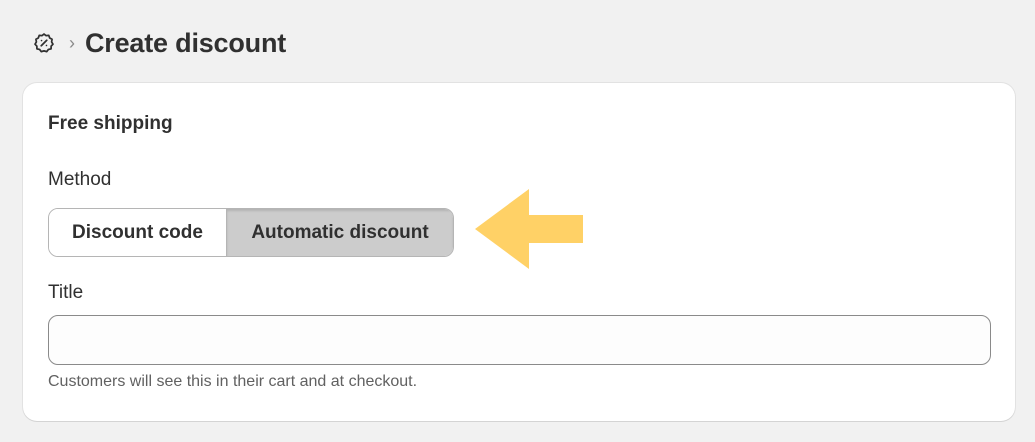 Image resolution: width=1035 pixels, height=442 pixels. I want to click on title-label: Title, so click(66, 292).